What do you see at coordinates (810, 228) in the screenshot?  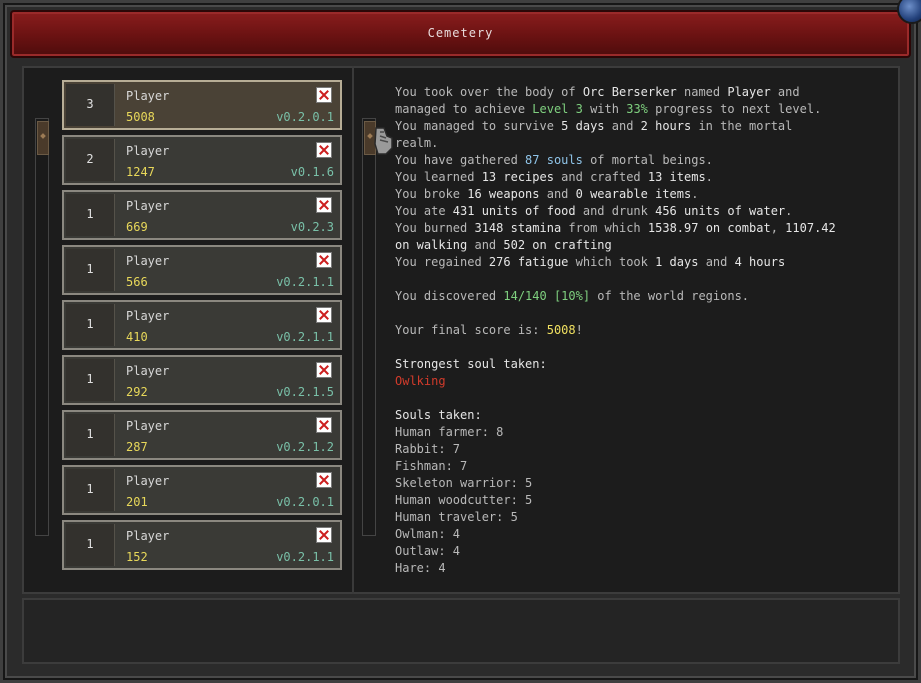 I see `story-text-segment: 1107.42` at bounding box center [810, 228].